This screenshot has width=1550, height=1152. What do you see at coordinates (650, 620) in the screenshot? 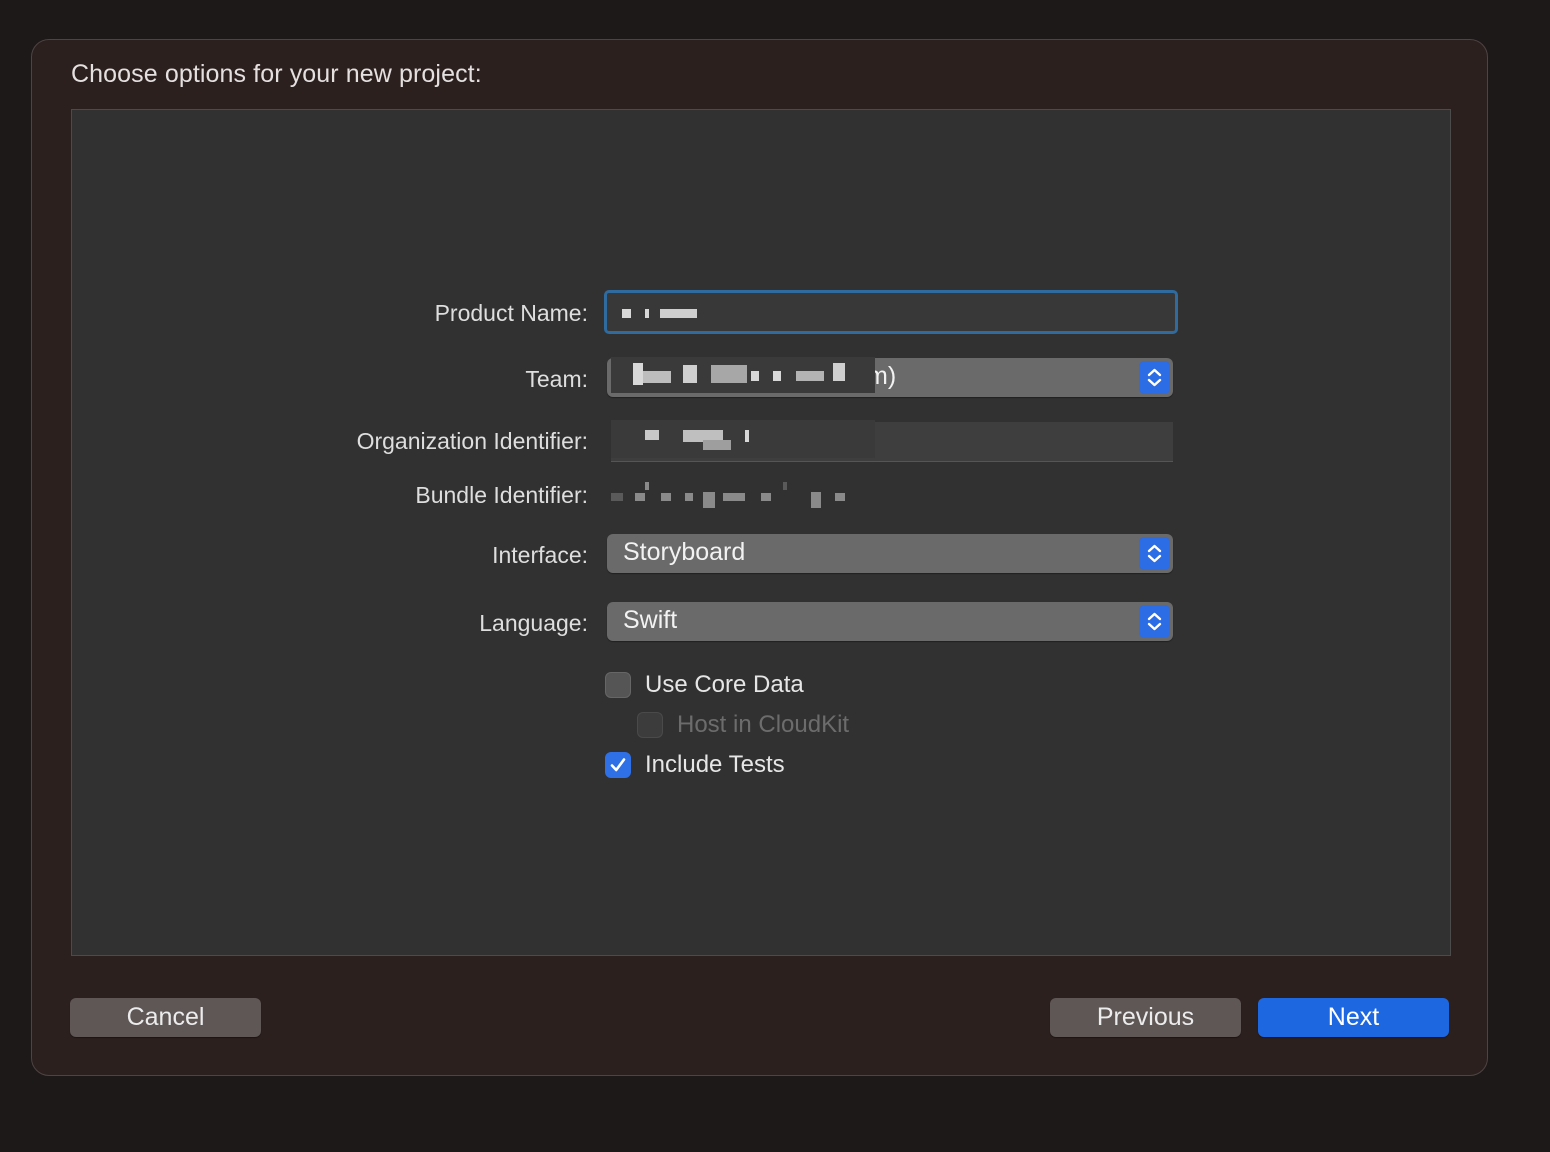
I see `language-popup-value: Swift` at bounding box center [650, 620].